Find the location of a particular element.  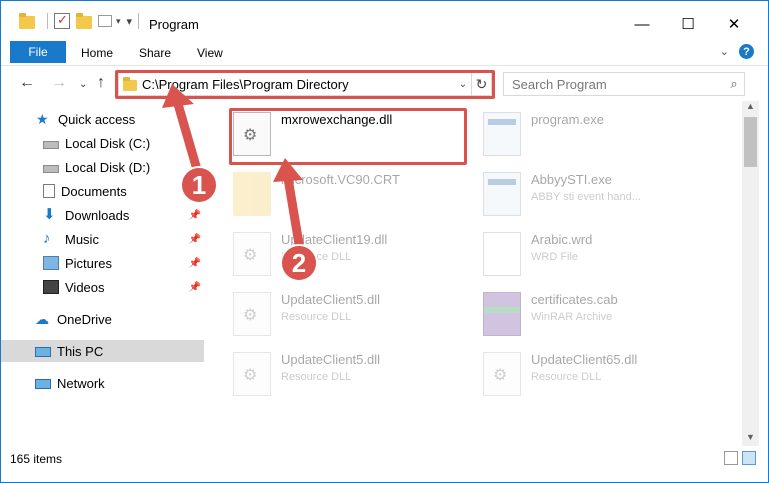

search-box: Search Program ⌕ is located at coordinates (624, 84).